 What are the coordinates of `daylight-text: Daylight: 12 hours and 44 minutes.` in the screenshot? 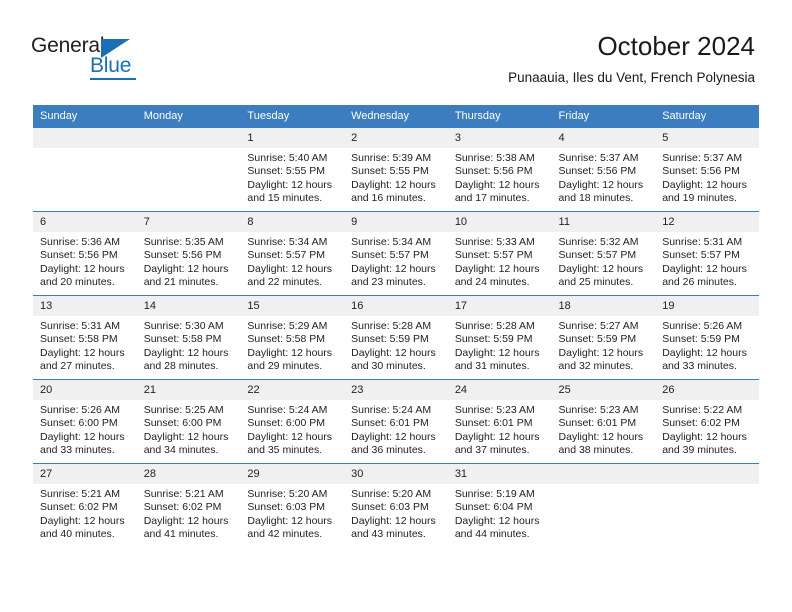 It's located at (497, 527).